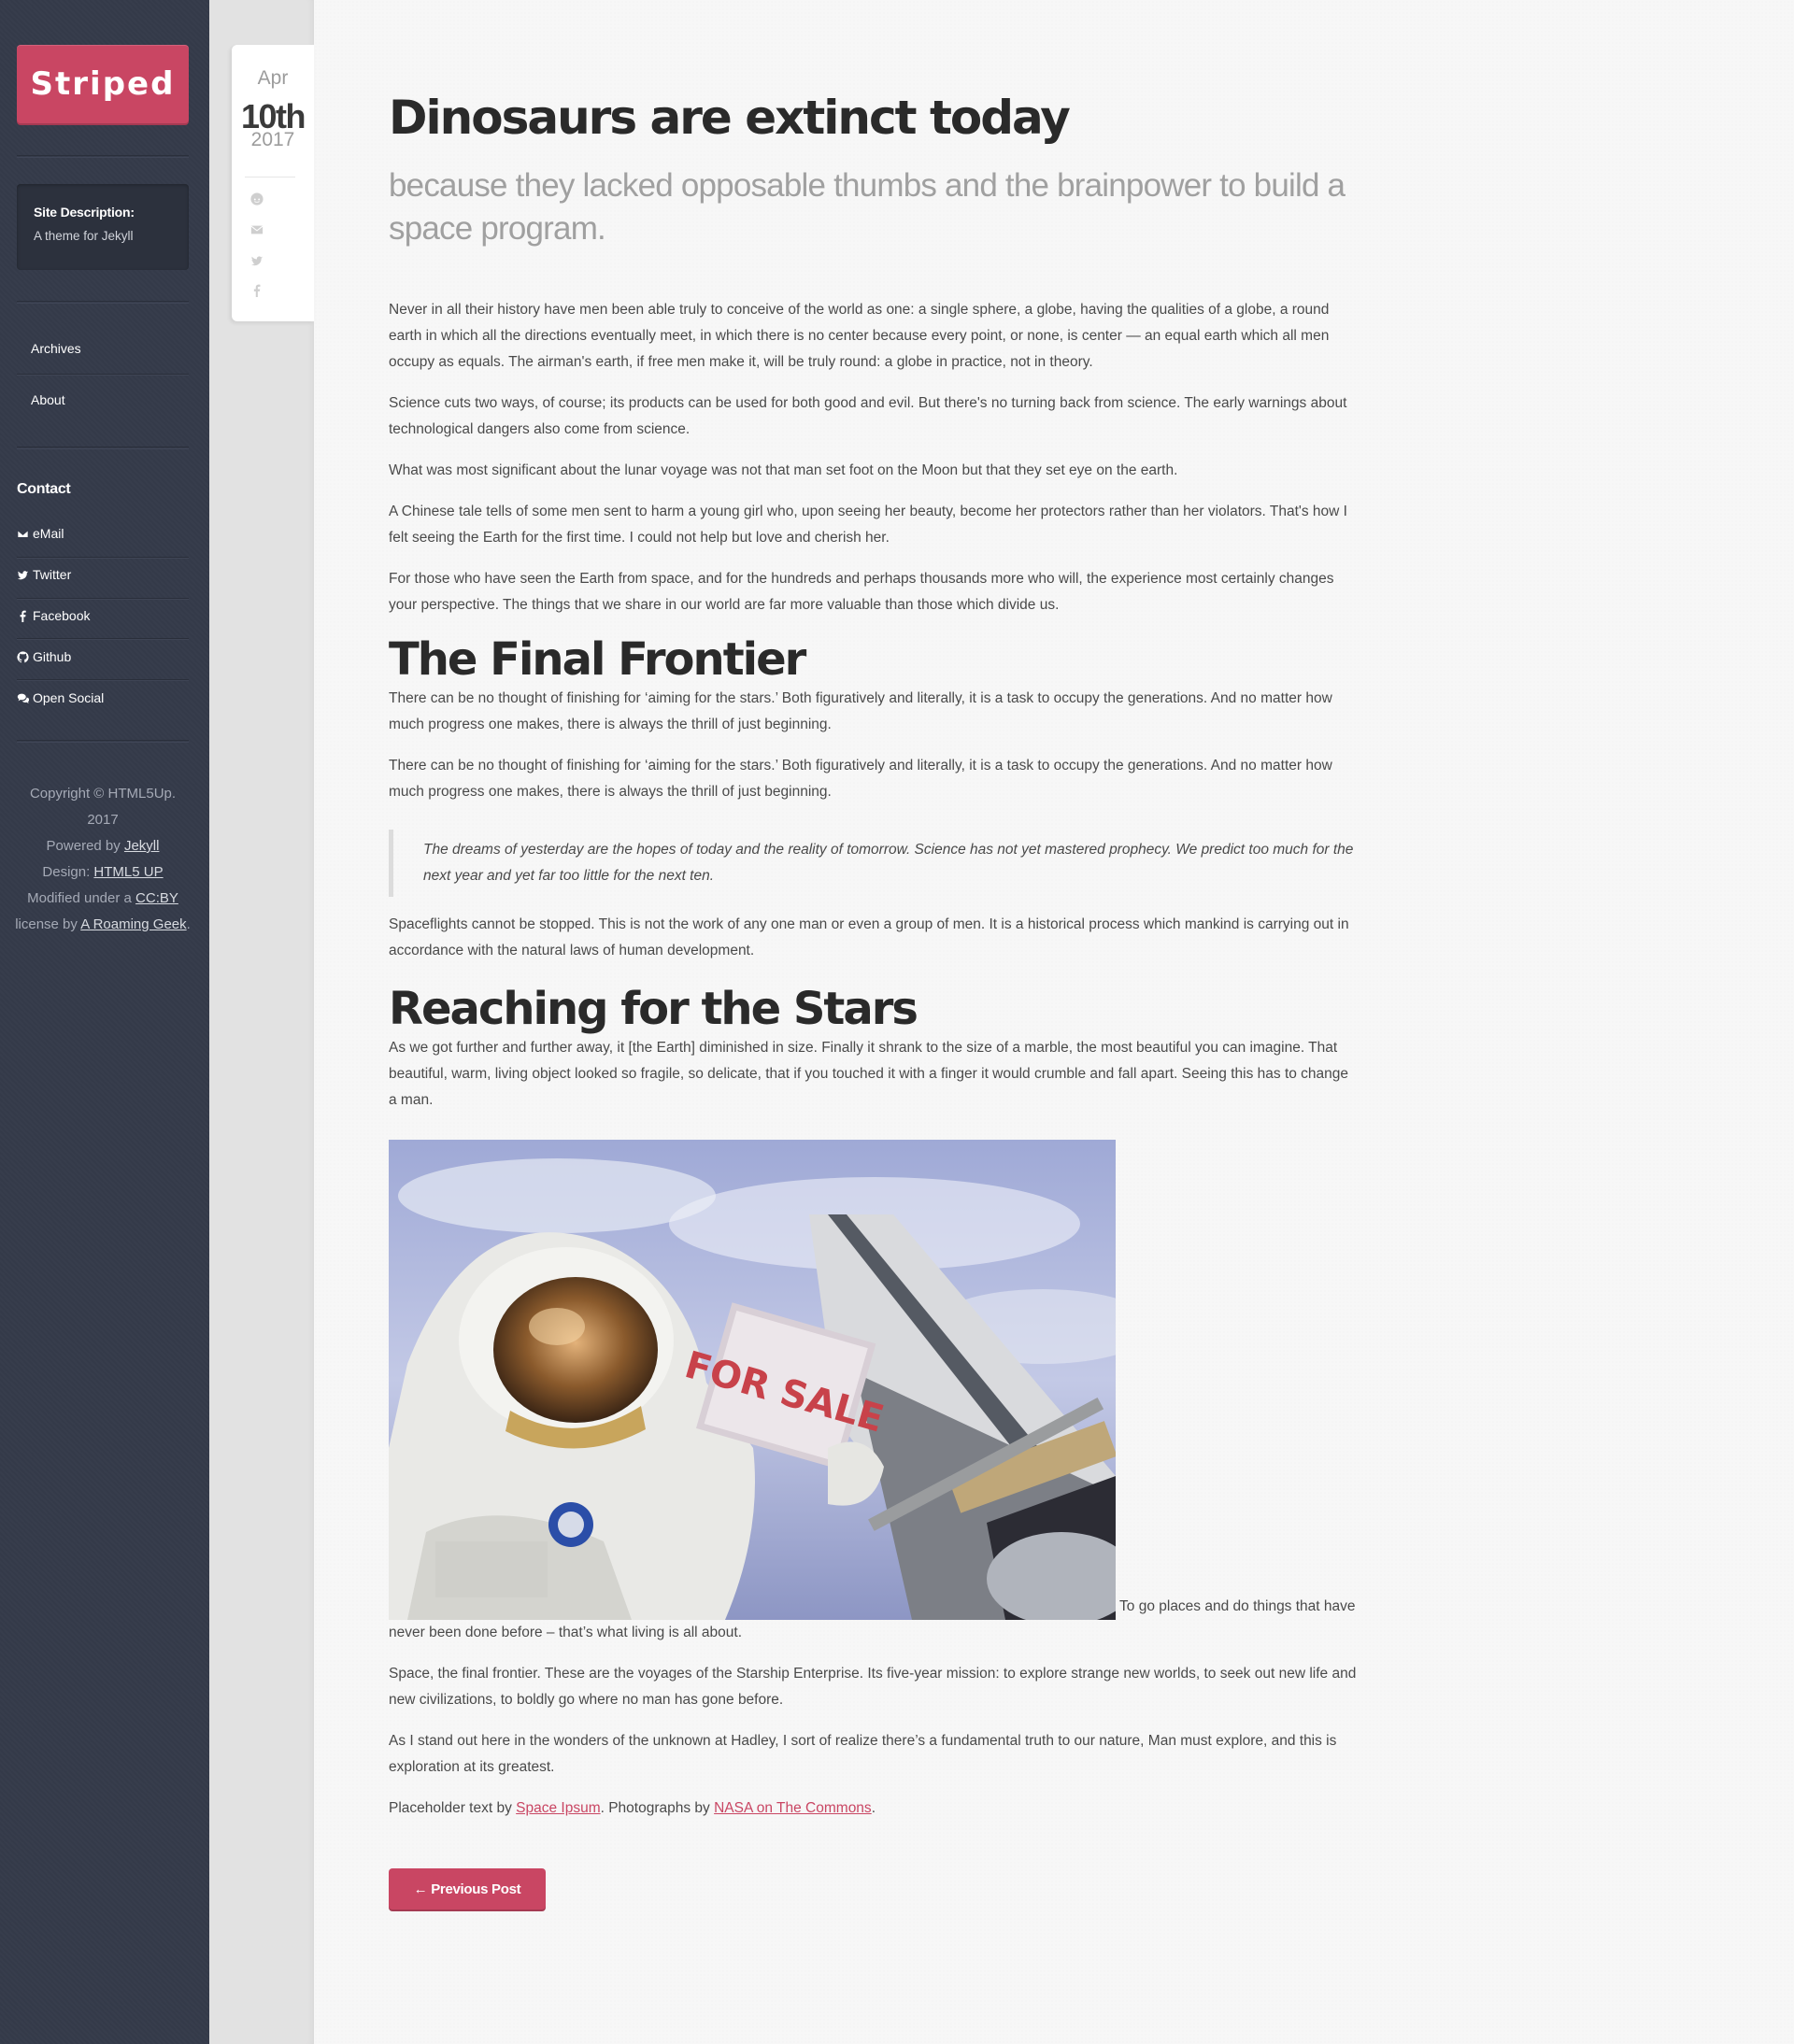 The width and height of the screenshot is (1794, 2044). Describe the element at coordinates (44, 489) in the screenshot. I see `contact-heading: Contact` at that location.